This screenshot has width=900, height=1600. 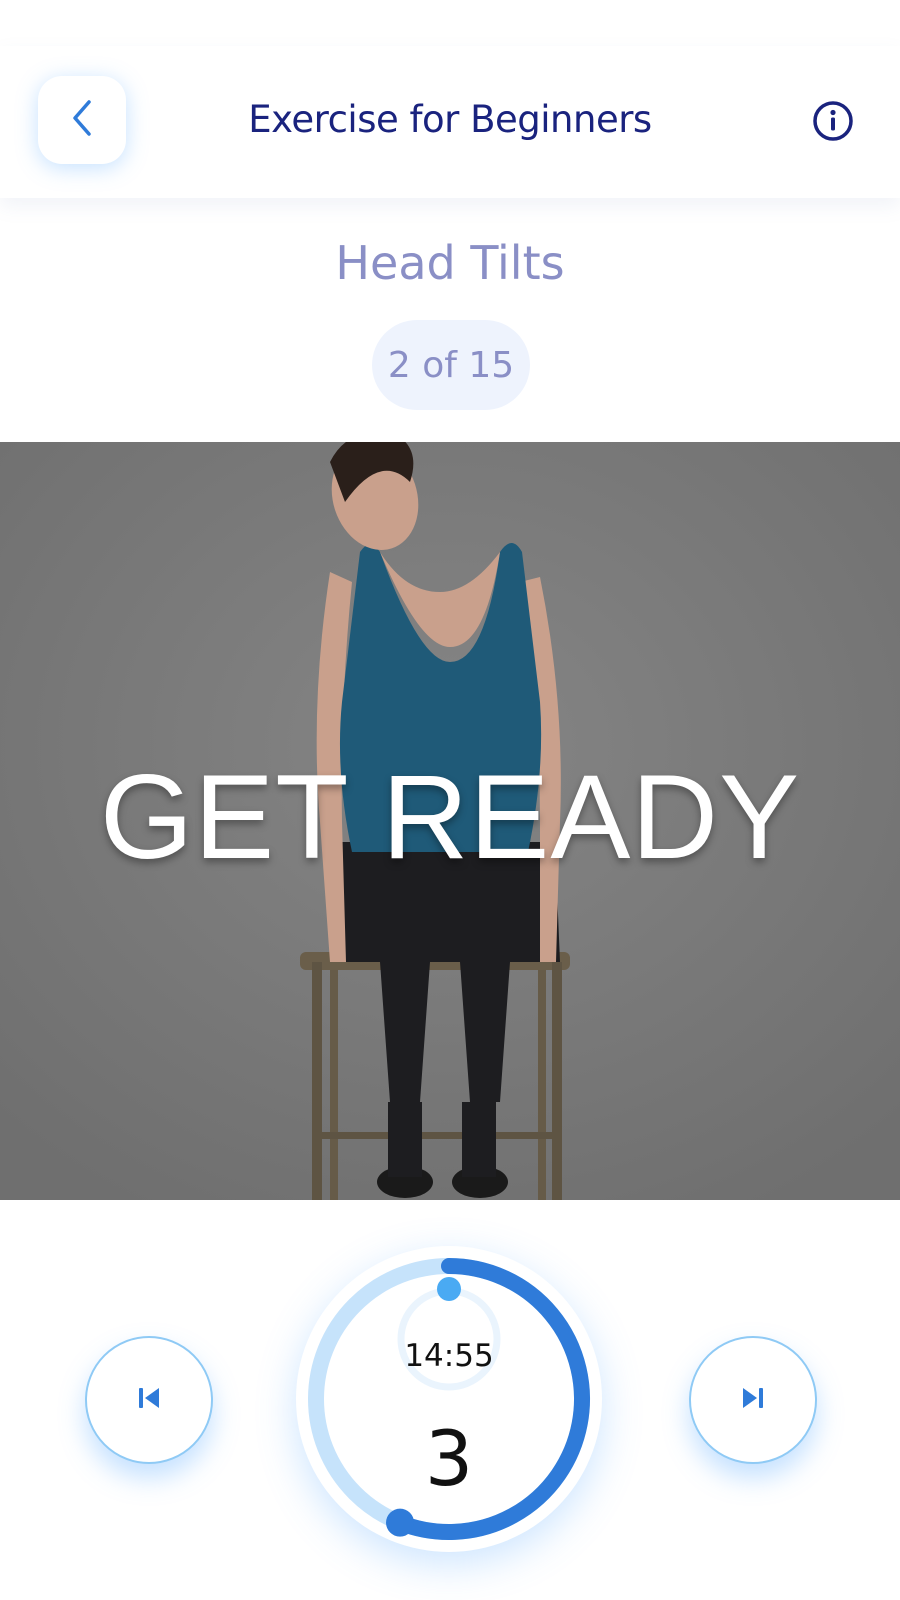 What do you see at coordinates (450, 263) in the screenshot?
I see `exercise-name: Head Tilts` at bounding box center [450, 263].